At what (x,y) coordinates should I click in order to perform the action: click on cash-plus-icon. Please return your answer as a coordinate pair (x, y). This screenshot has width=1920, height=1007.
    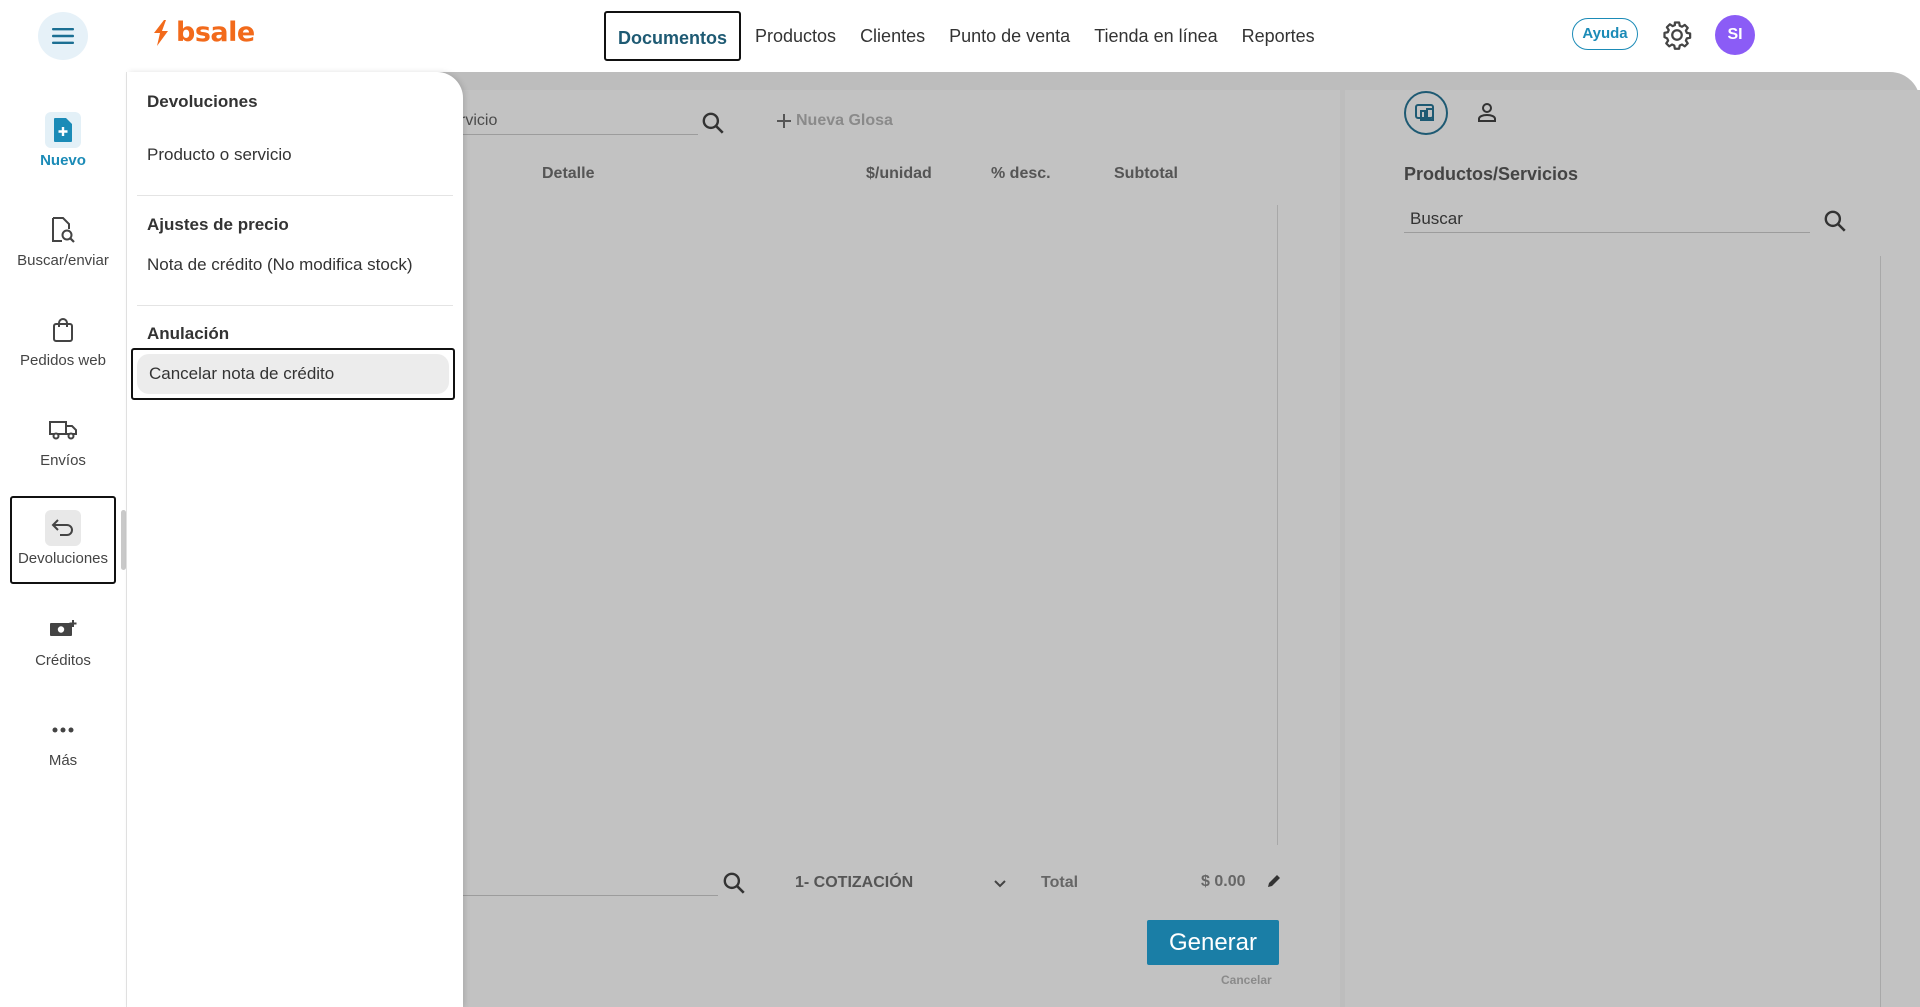
    Looking at the image, I should click on (63, 630).